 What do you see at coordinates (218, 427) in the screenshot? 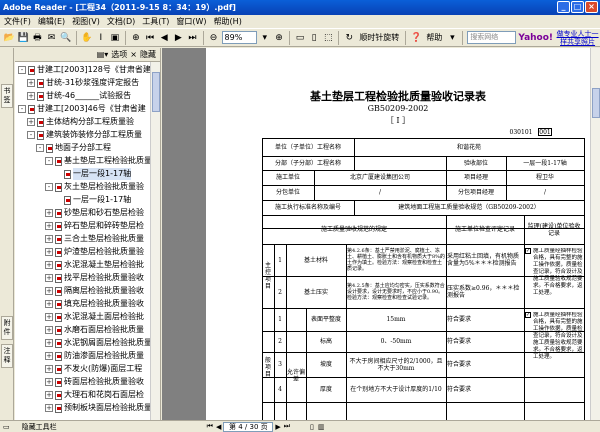
I see `prev-page-button: ◀` at bounding box center [218, 427].